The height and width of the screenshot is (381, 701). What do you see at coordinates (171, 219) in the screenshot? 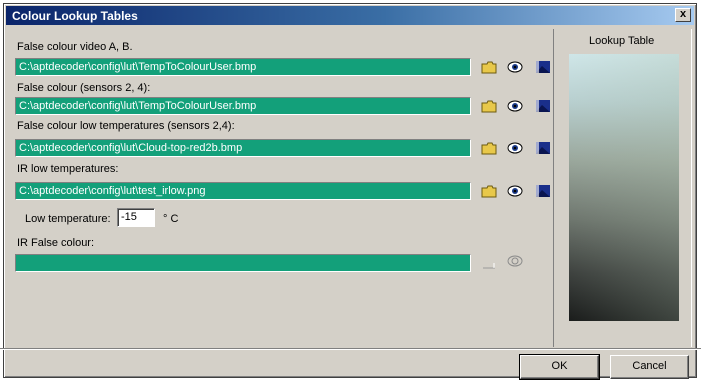
I see `temperature-unit: ° C` at bounding box center [171, 219].